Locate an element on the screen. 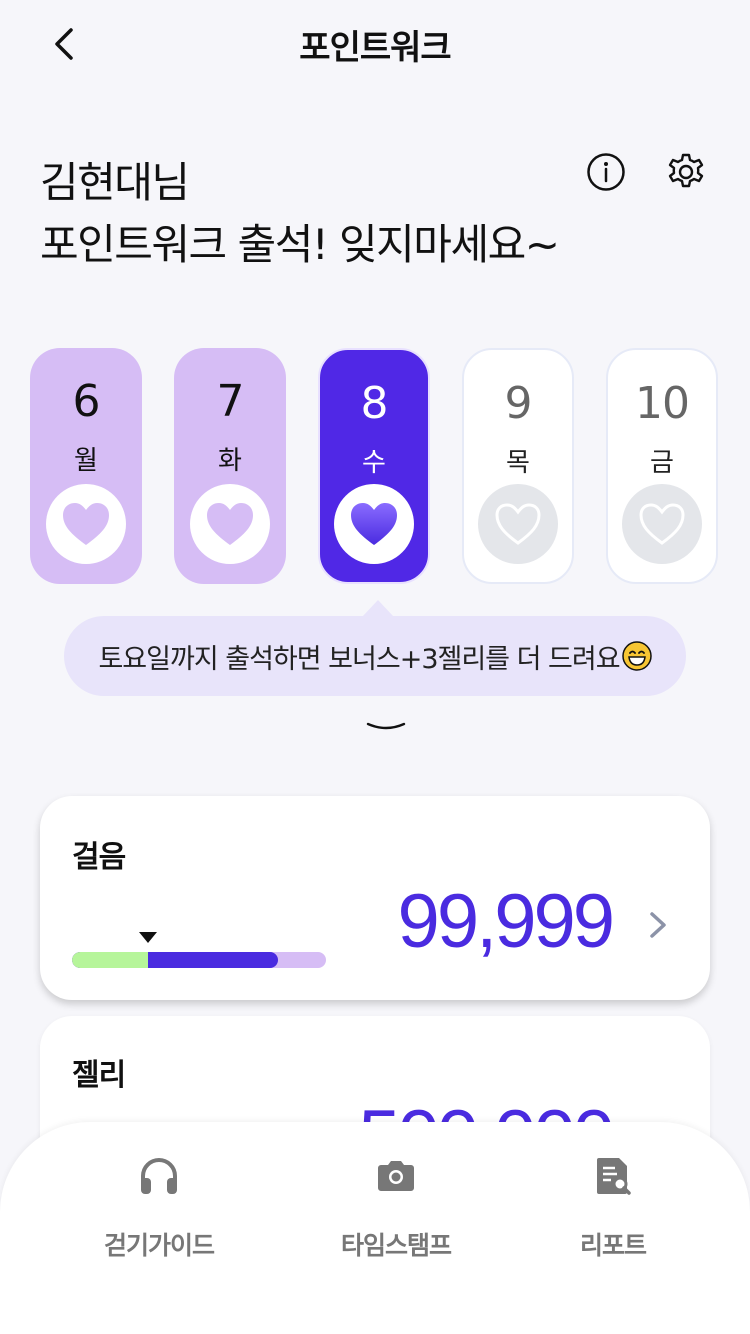 This screenshot has height=1334, width=750. bonus-tooltip: 토요일까지 출석하면 보너스+3젤리를 더 드려요 is located at coordinates (375, 656).